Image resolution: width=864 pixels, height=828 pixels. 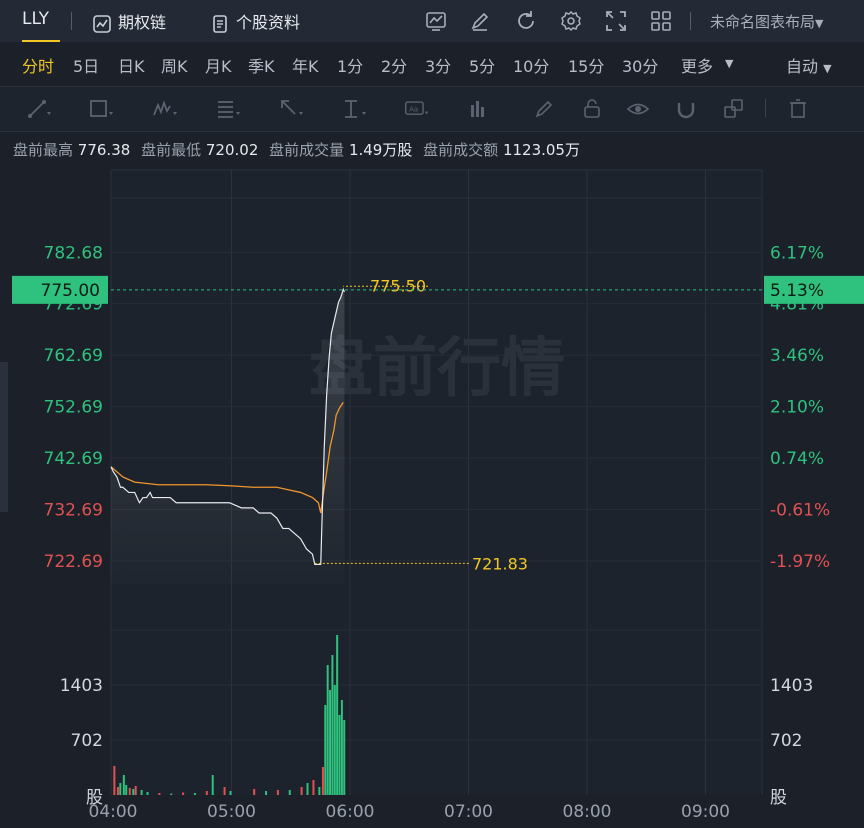 What do you see at coordinates (697, 65) in the screenshot?
I see `period-tab: 更多` at bounding box center [697, 65].